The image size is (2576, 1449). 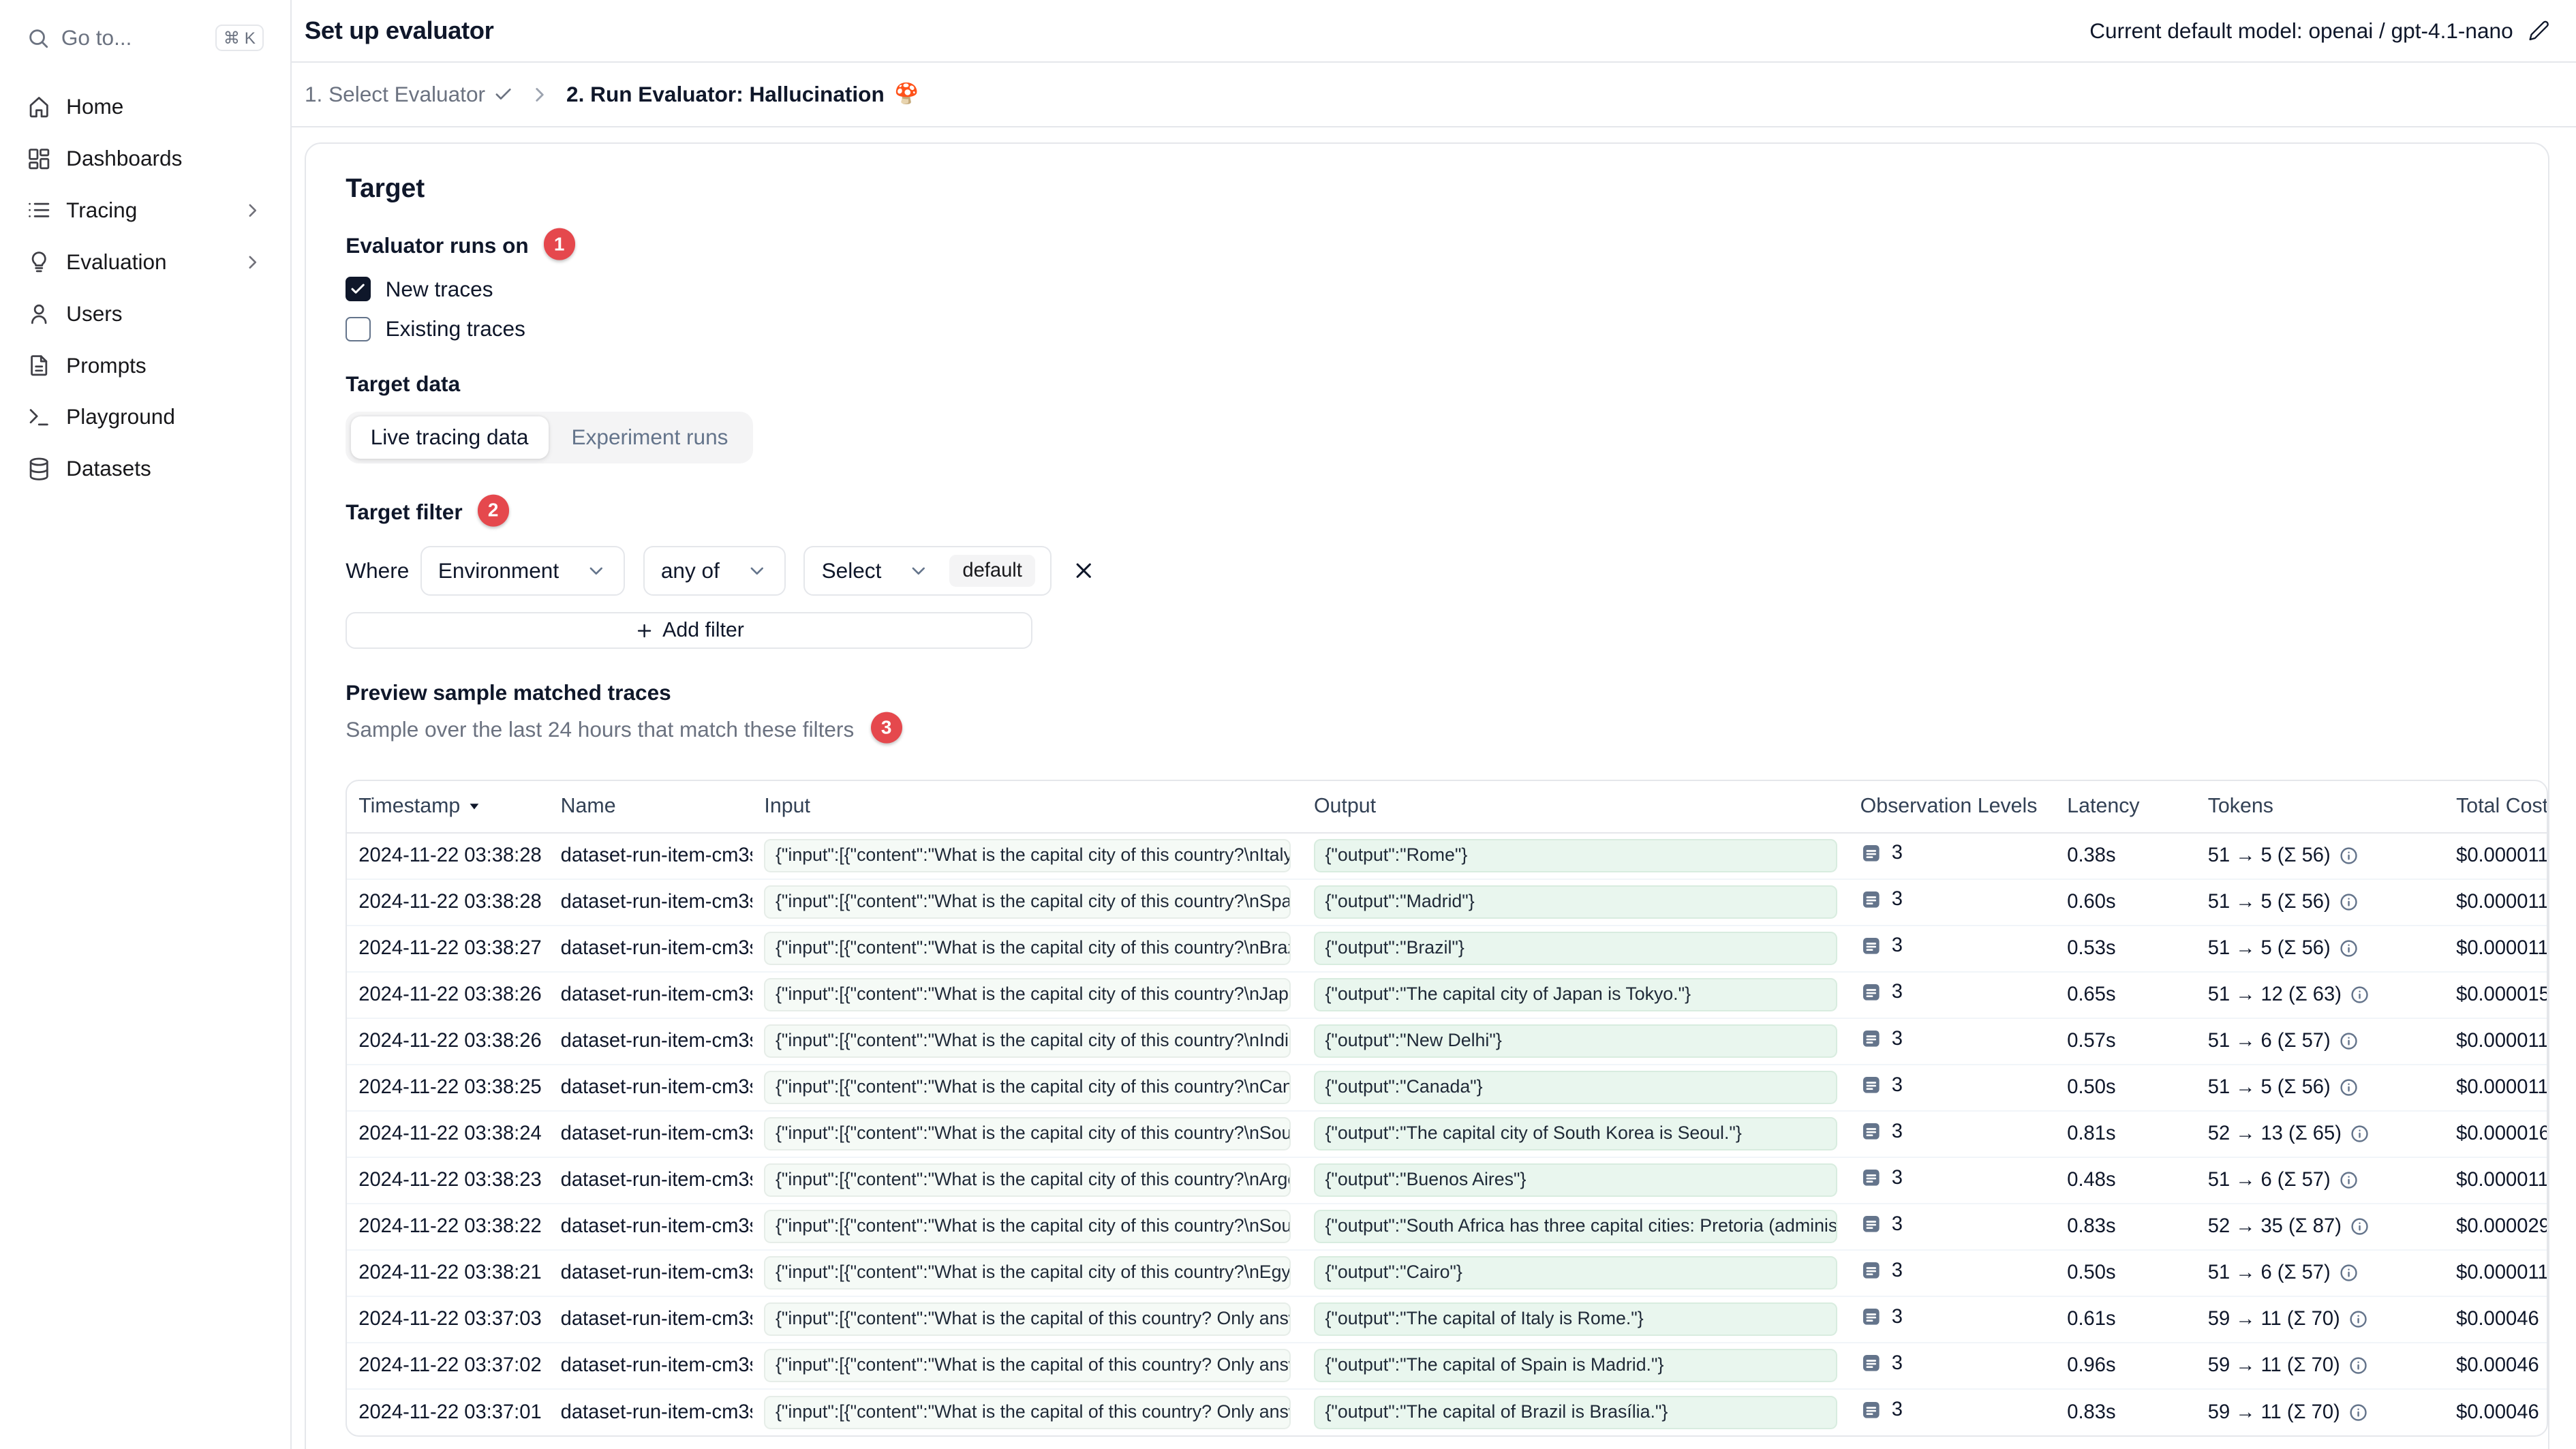 What do you see at coordinates (1952, 807) in the screenshot?
I see `col-observation-levels: Observation Levels` at bounding box center [1952, 807].